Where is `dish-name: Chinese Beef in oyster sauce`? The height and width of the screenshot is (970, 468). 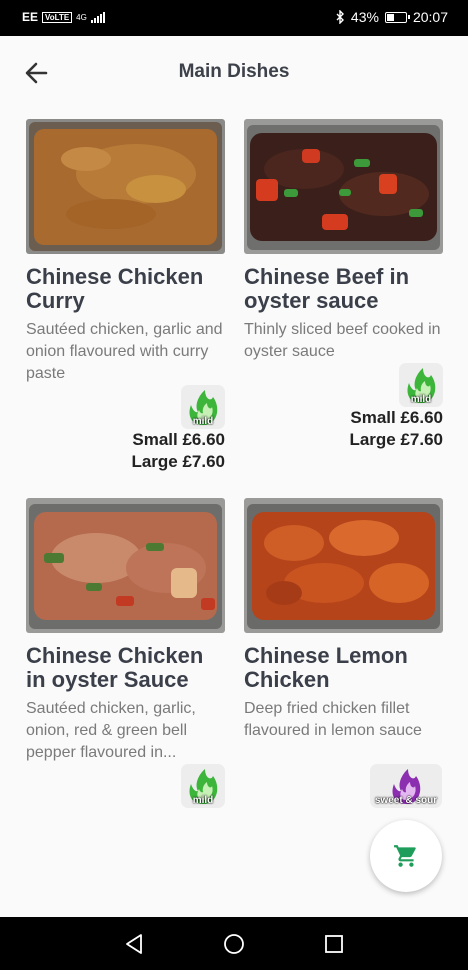
dish-name: Chinese Beef in oyster sauce is located at coordinates (327, 288).